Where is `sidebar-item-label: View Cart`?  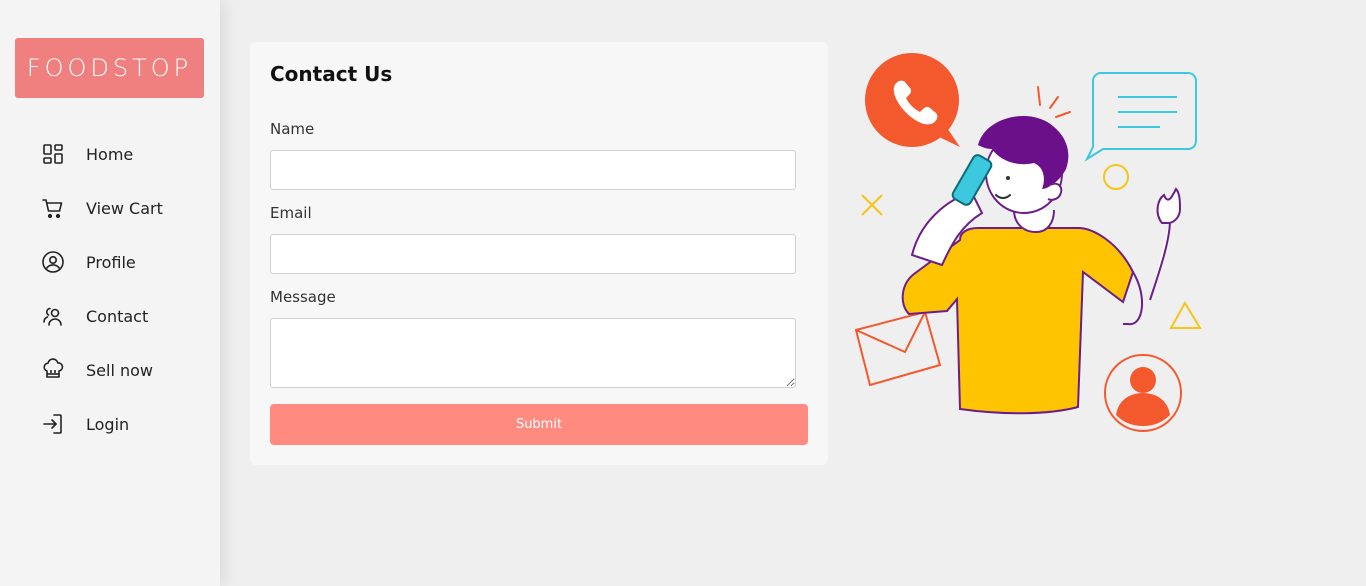
sidebar-item-label: View Cart is located at coordinates (124, 208).